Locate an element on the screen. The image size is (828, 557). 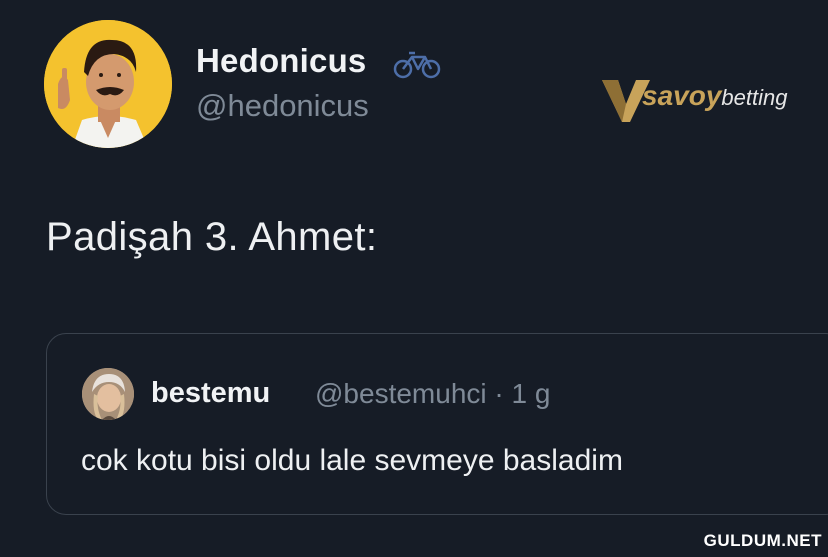
author-avatar is located at coordinates (108, 84).